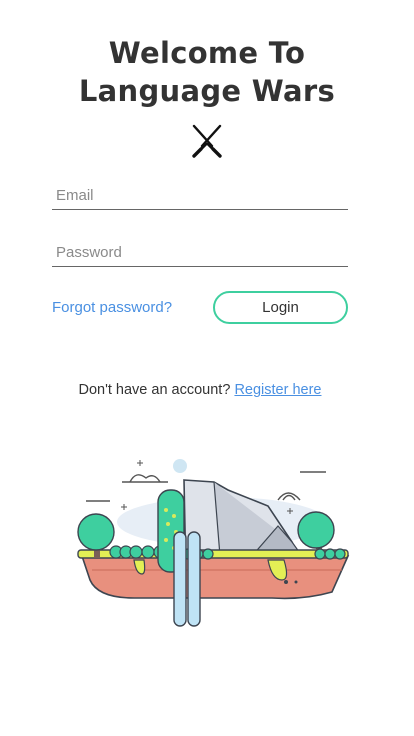  What do you see at coordinates (277, 390) in the screenshot?
I see `register-link: Register here` at bounding box center [277, 390].